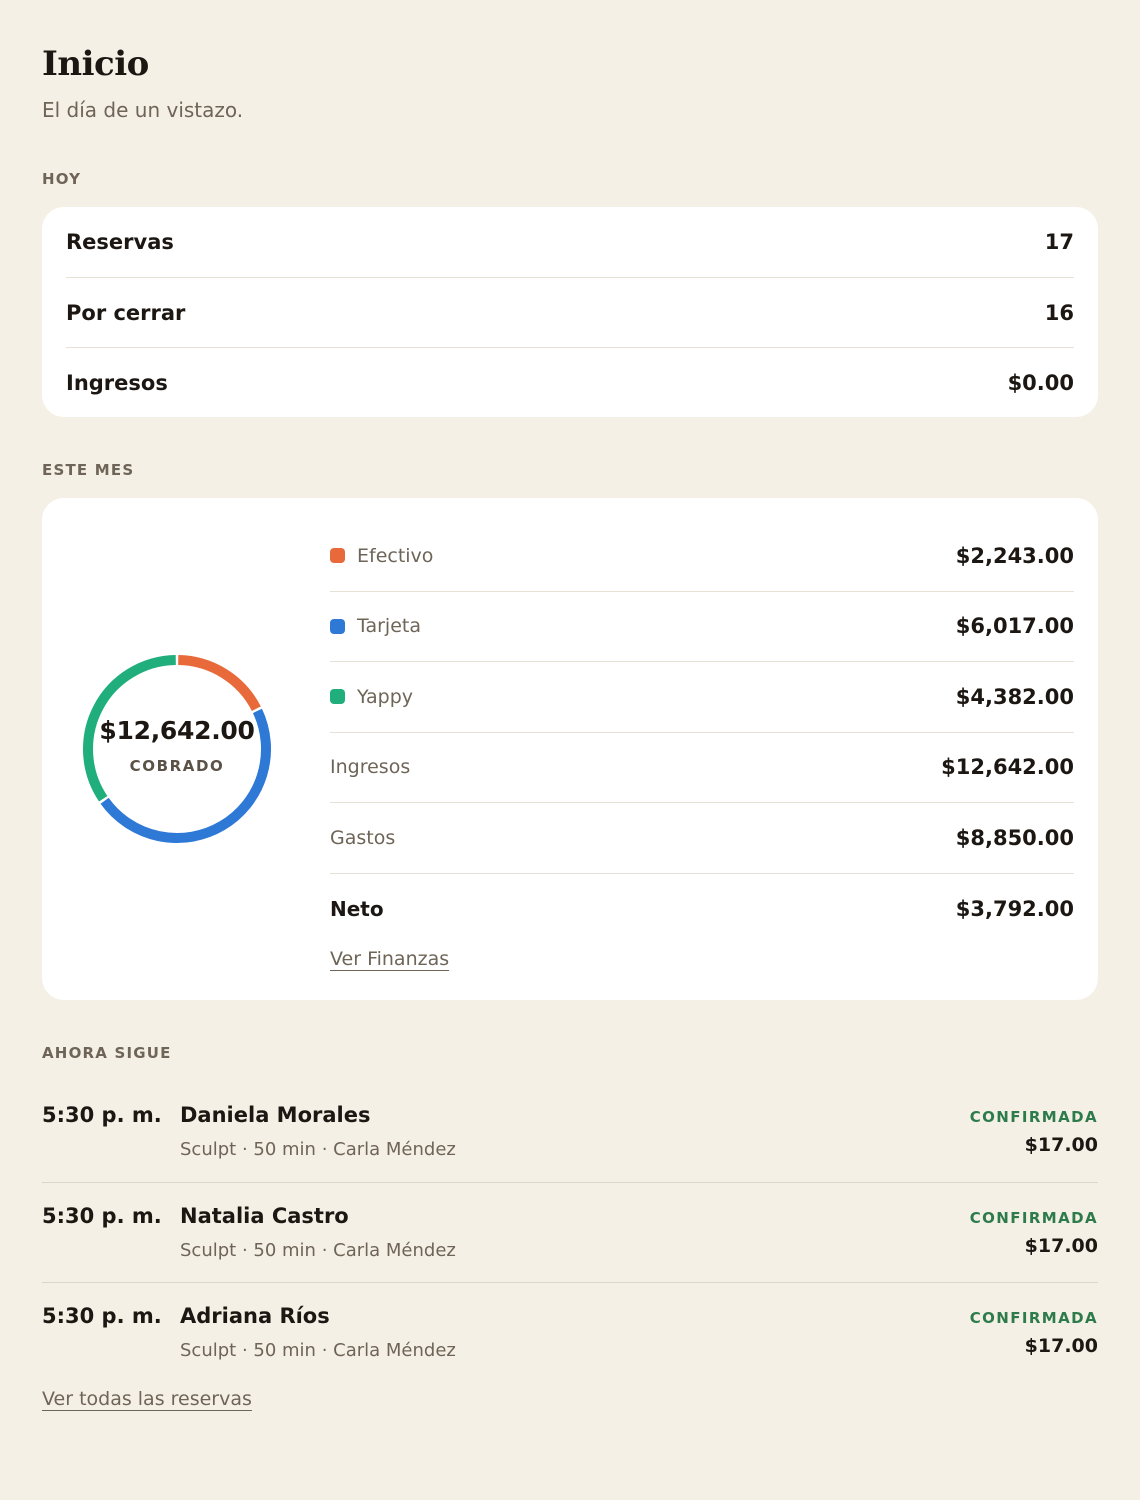 This screenshot has width=1140, height=1500. I want to click on finance-row-label: Yappy, so click(385, 696).